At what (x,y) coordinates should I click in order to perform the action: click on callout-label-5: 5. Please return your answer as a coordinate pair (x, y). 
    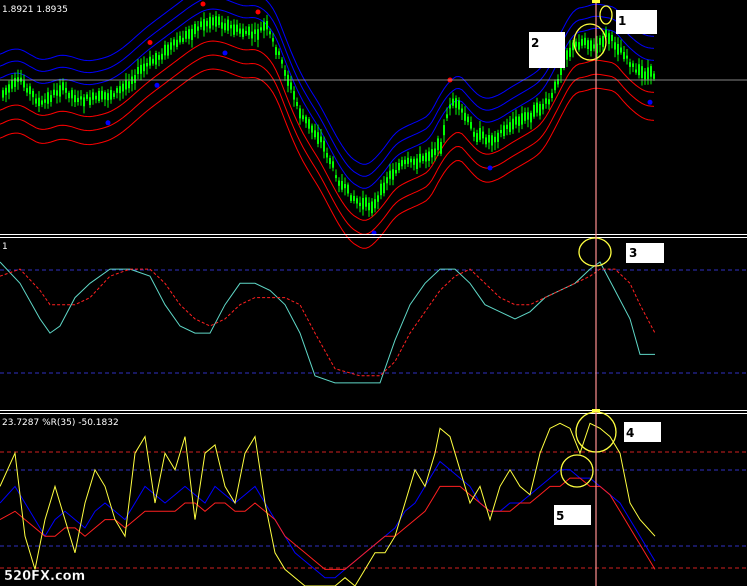
    Looking at the image, I should click on (560, 516).